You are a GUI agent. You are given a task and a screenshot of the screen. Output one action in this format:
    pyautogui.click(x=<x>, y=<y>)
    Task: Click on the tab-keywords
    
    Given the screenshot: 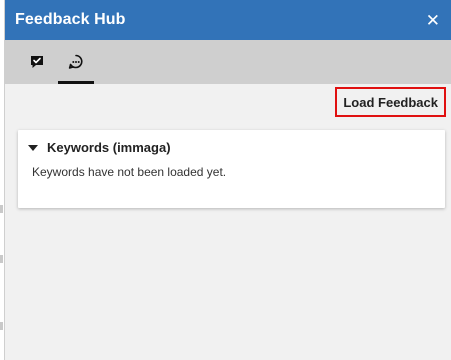 What is the action you would take?
    pyautogui.click(x=76, y=62)
    